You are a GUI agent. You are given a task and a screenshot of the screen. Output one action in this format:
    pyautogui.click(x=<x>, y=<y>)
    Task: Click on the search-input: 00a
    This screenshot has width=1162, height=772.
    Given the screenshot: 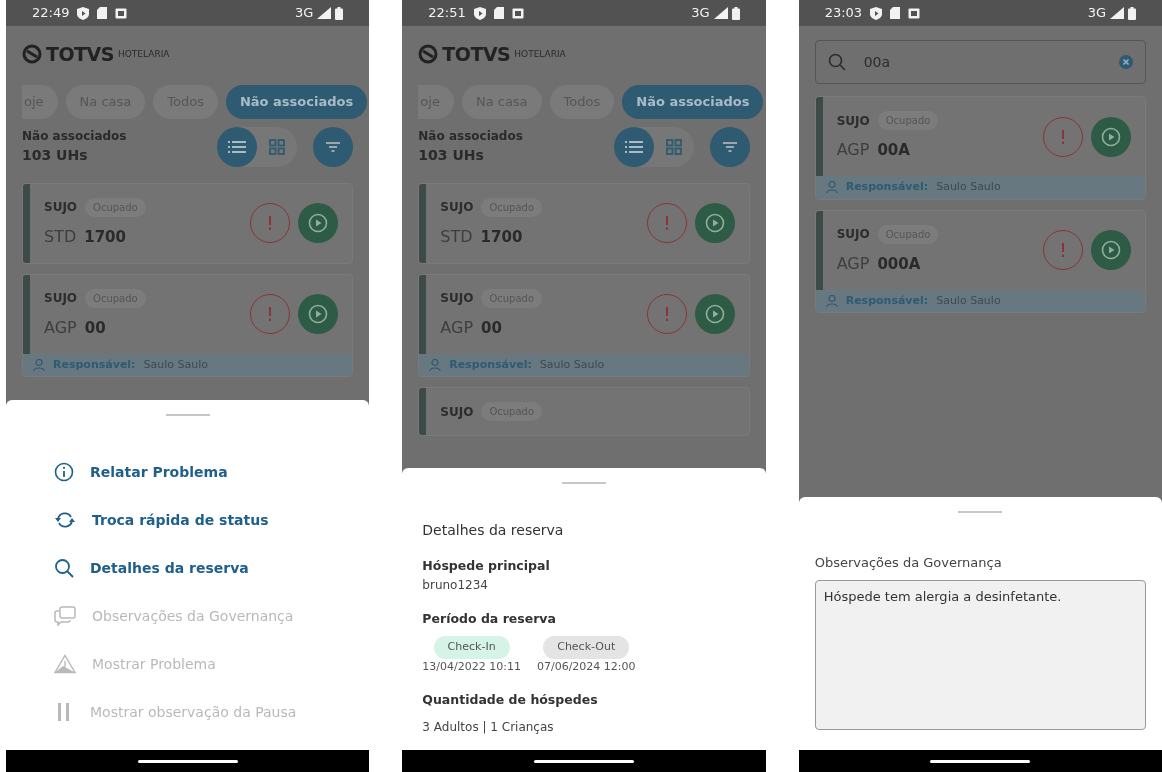 What is the action you would take?
    pyautogui.click(x=982, y=62)
    